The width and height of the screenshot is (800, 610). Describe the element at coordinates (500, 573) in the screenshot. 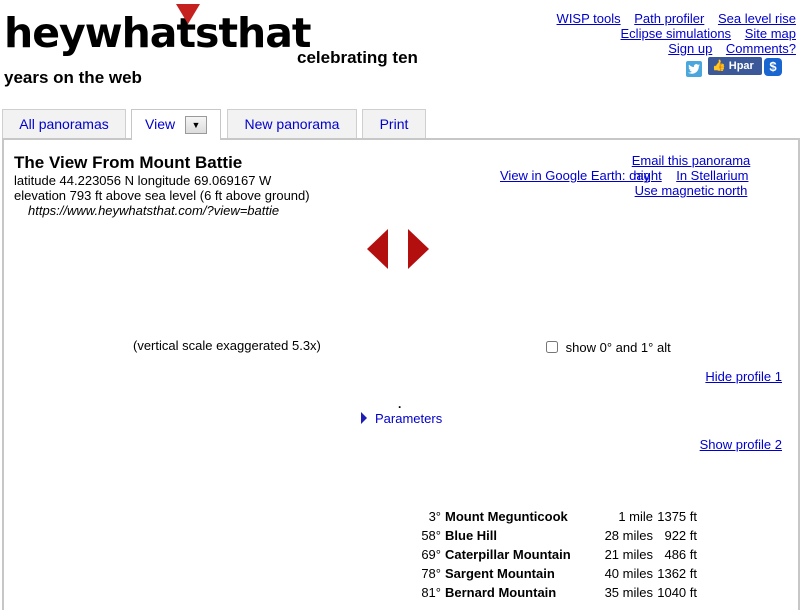

I see `peak-name: Sargent Mountain` at that location.